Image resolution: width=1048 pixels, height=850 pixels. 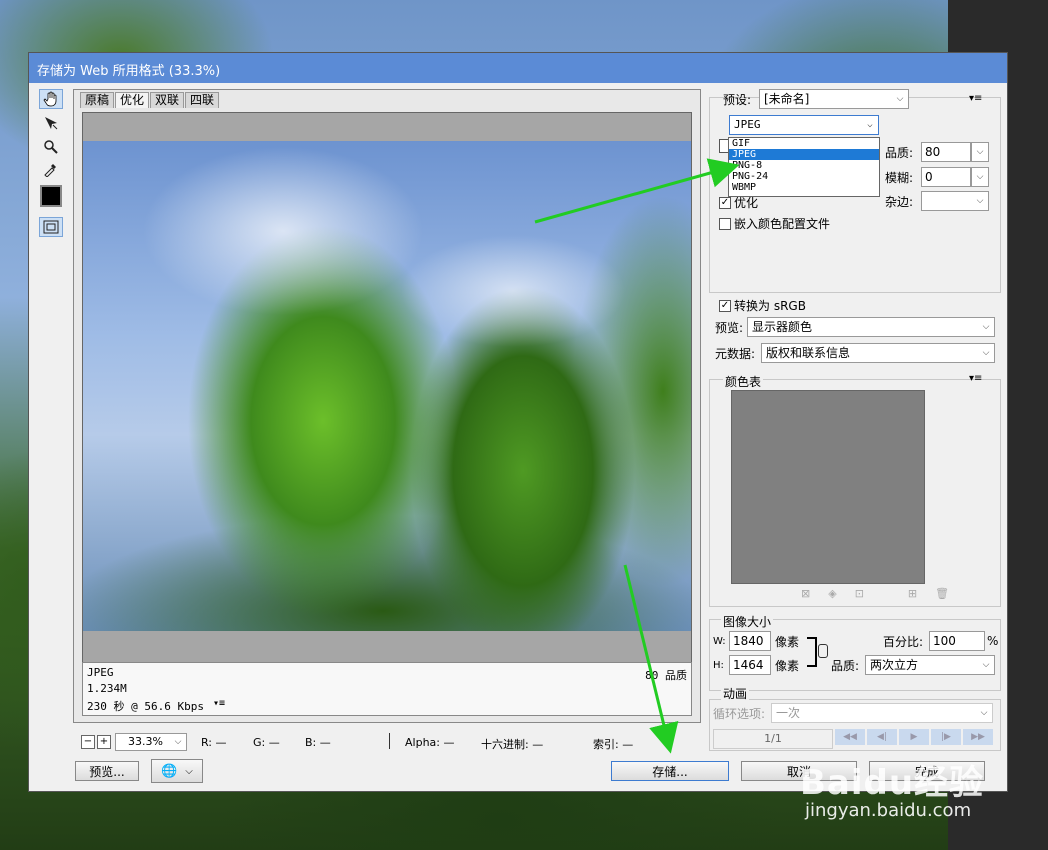 What do you see at coordinates (975, 378) in the screenshot?
I see `color-table-menu-icon: ▾≡` at bounding box center [975, 378].